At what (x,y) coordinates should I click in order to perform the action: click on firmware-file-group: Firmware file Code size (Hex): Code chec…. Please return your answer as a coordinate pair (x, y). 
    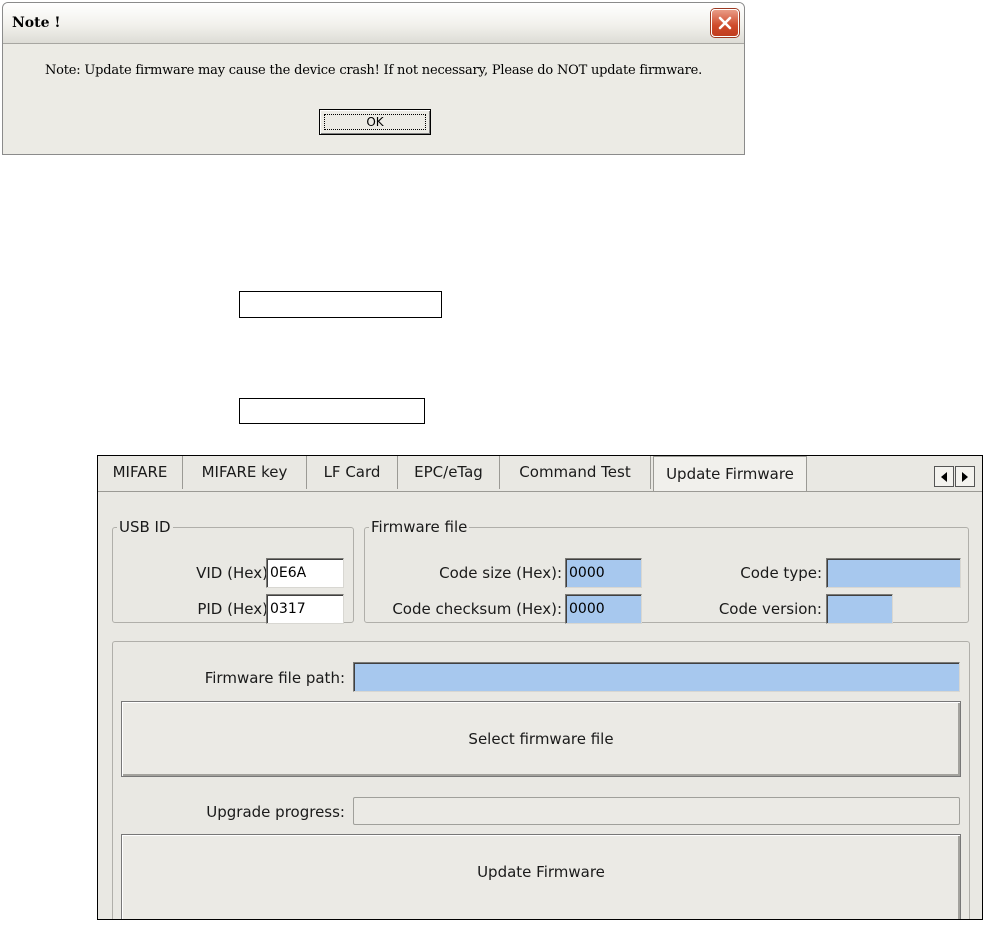
    Looking at the image, I should click on (666, 571).